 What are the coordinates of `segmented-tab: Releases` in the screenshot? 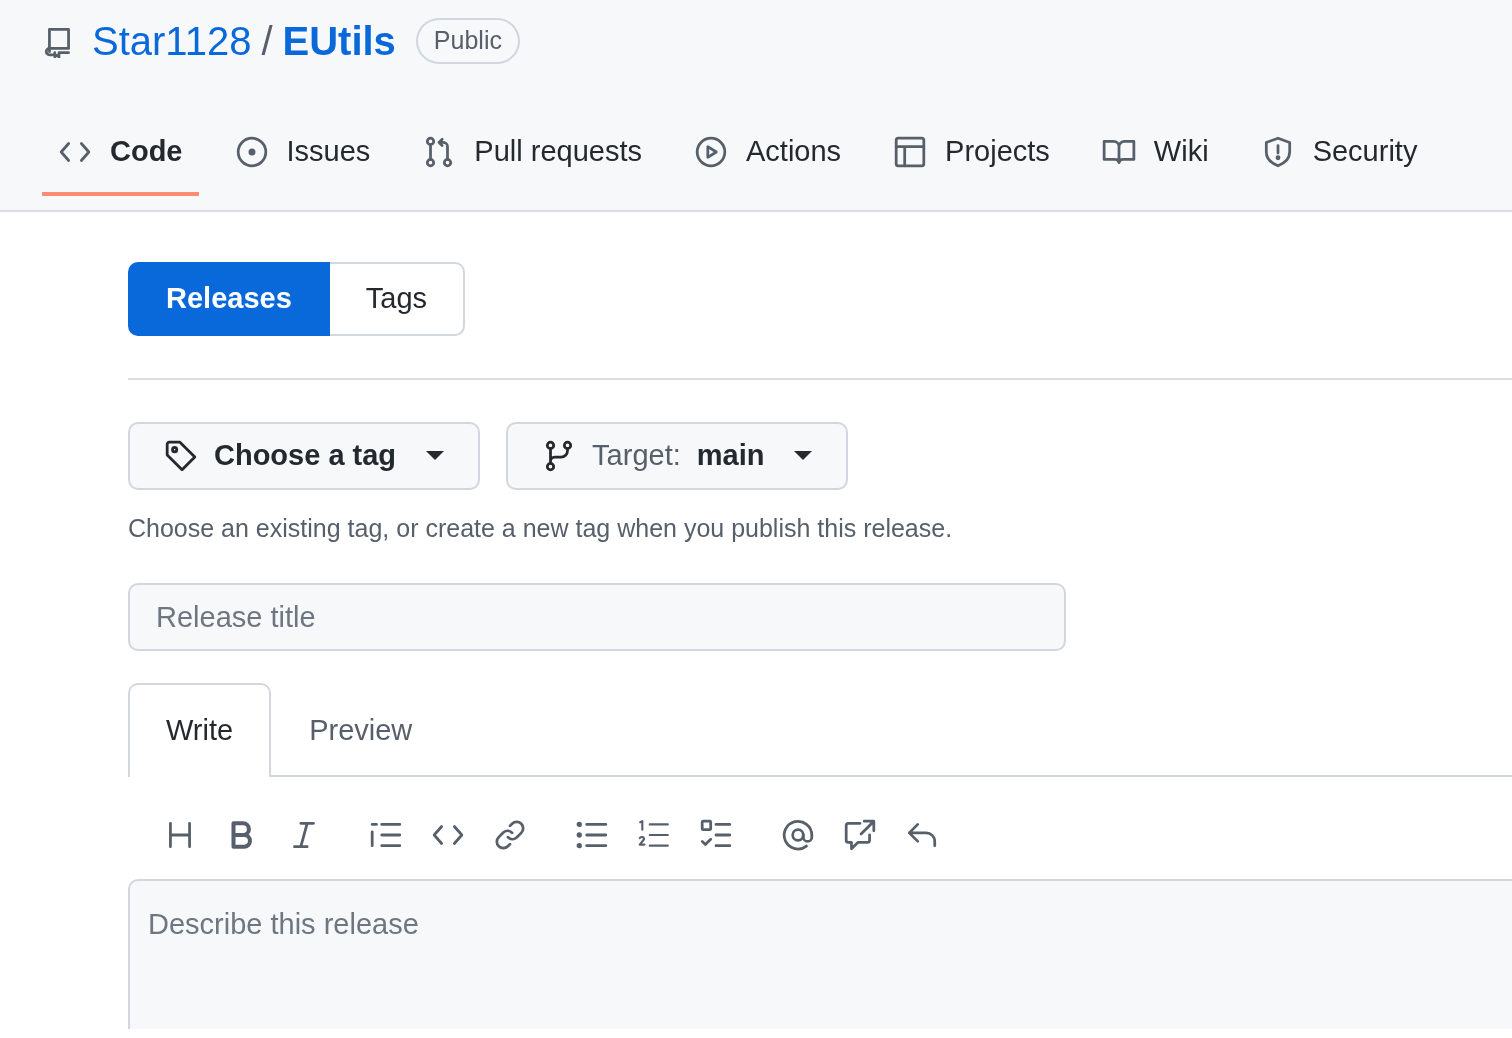 It's located at (229, 299).